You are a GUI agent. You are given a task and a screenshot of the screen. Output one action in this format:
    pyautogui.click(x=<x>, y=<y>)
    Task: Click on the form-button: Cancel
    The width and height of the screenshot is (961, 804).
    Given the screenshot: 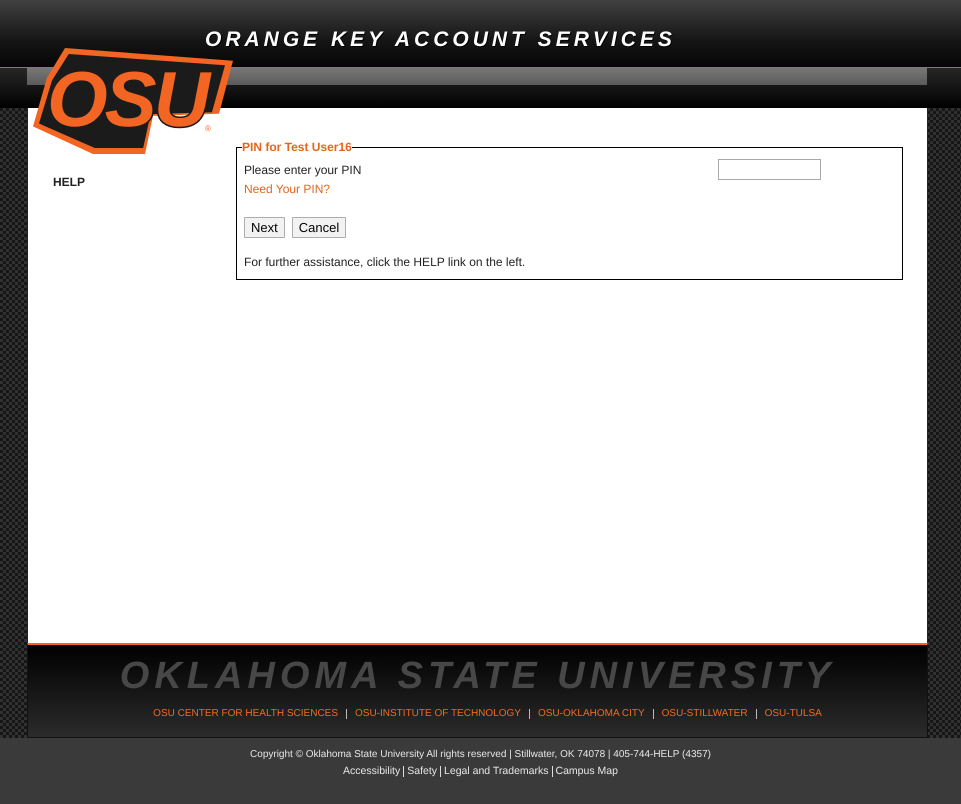 What is the action you would take?
    pyautogui.click(x=319, y=227)
    